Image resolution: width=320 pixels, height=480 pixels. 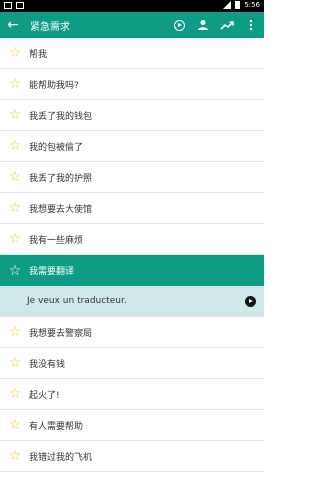 I want to click on back-arrow-icon: ←, so click(x=13, y=25).